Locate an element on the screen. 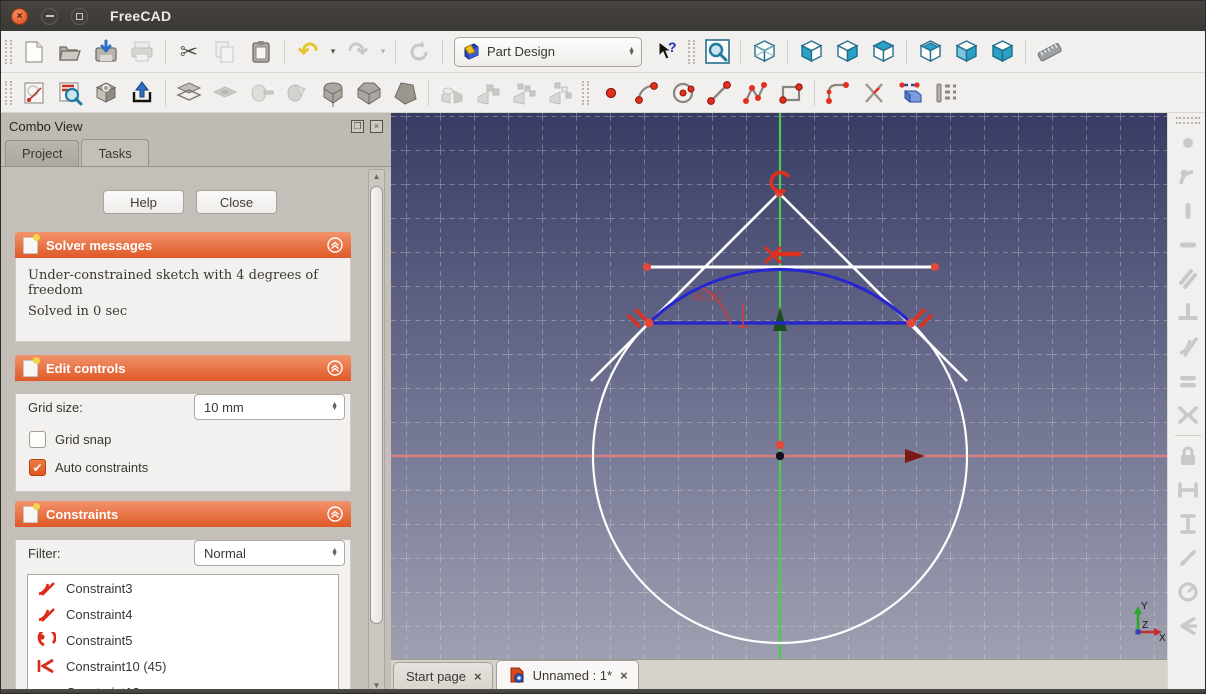  float-panel-icon: ❐ is located at coordinates (357, 126).